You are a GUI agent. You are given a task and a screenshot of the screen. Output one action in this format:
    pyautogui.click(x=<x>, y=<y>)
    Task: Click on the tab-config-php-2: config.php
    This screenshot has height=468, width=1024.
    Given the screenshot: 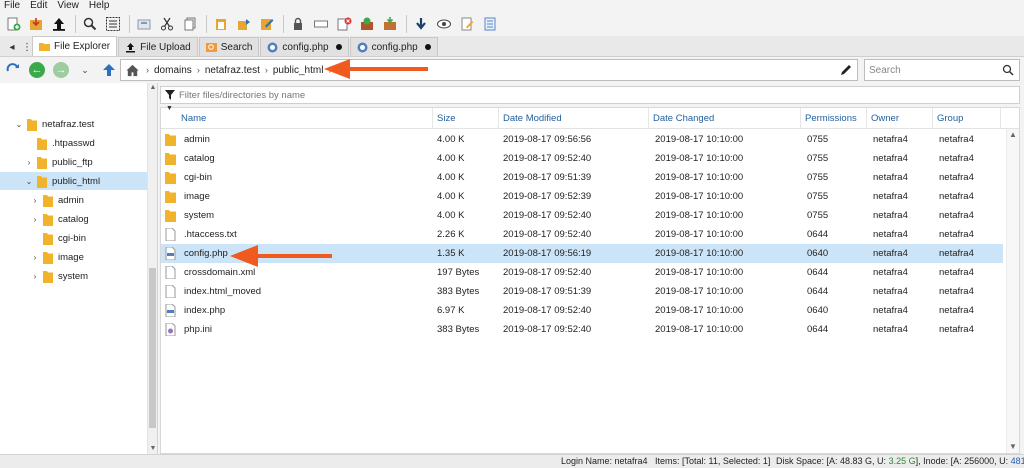 What is the action you would take?
    pyautogui.click(x=393, y=46)
    